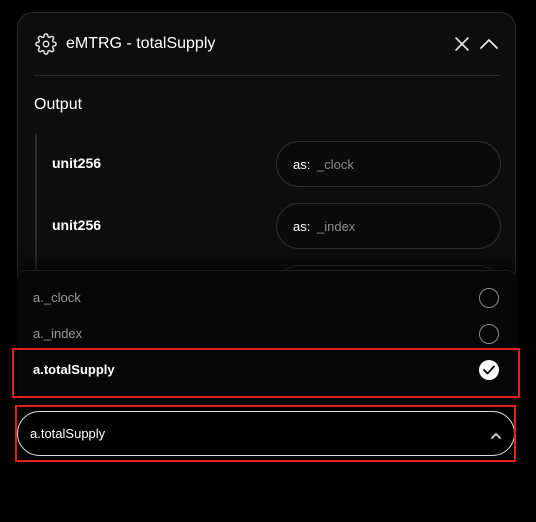 This screenshot has height=522, width=536. Describe the element at coordinates (462, 44) in the screenshot. I see `close-icon` at that location.